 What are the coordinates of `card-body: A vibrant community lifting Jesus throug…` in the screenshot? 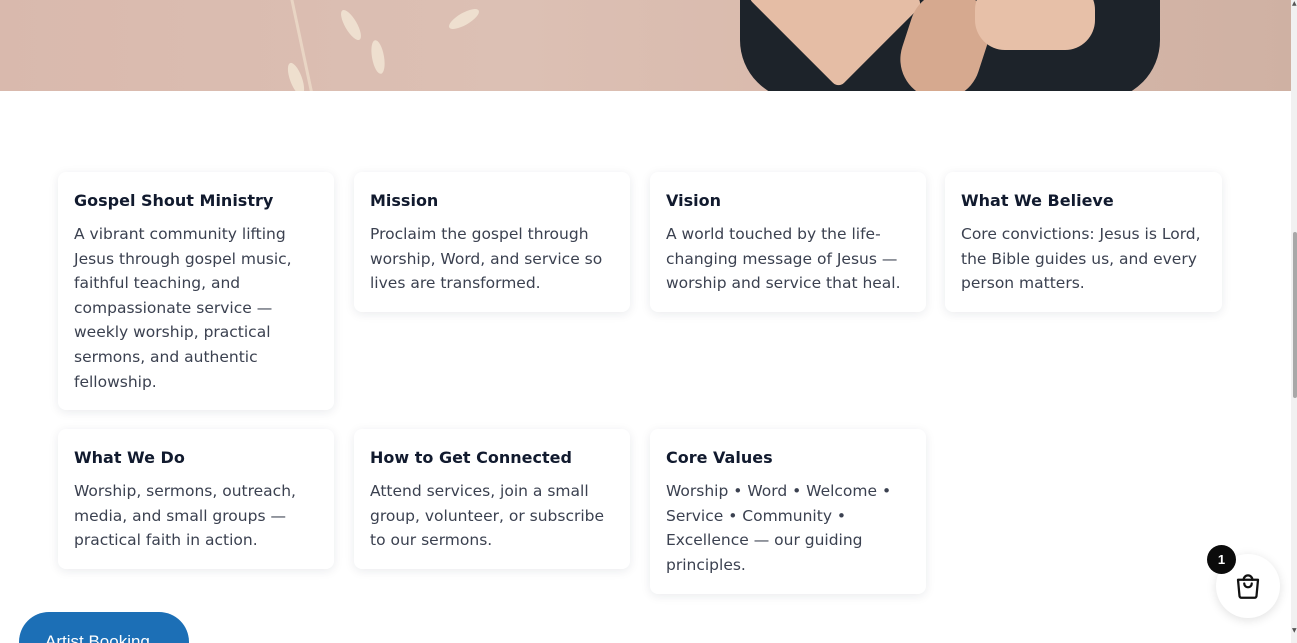 It's located at (183, 308).